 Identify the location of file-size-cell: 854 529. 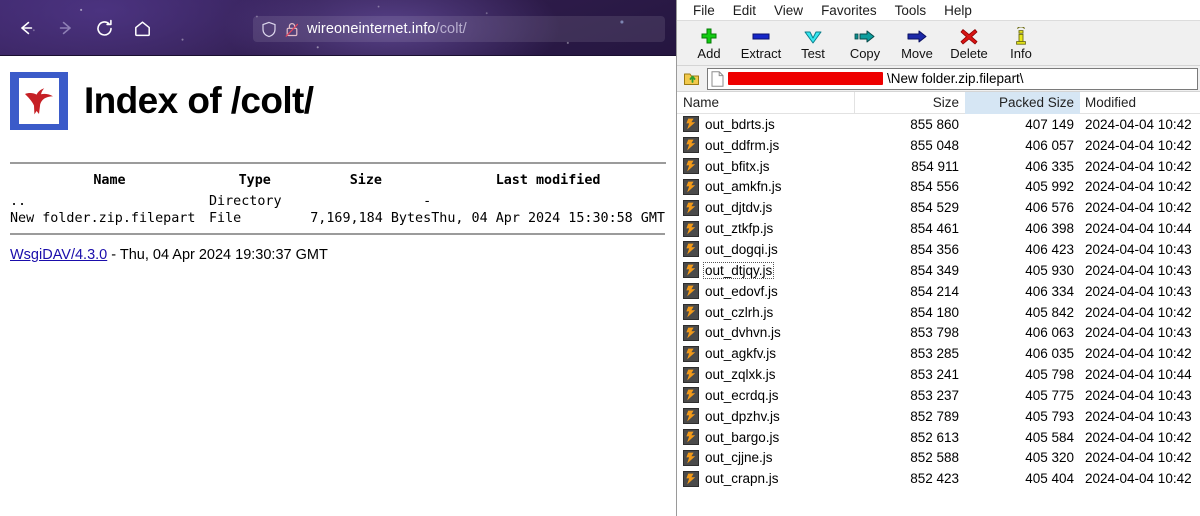
(934, 208).